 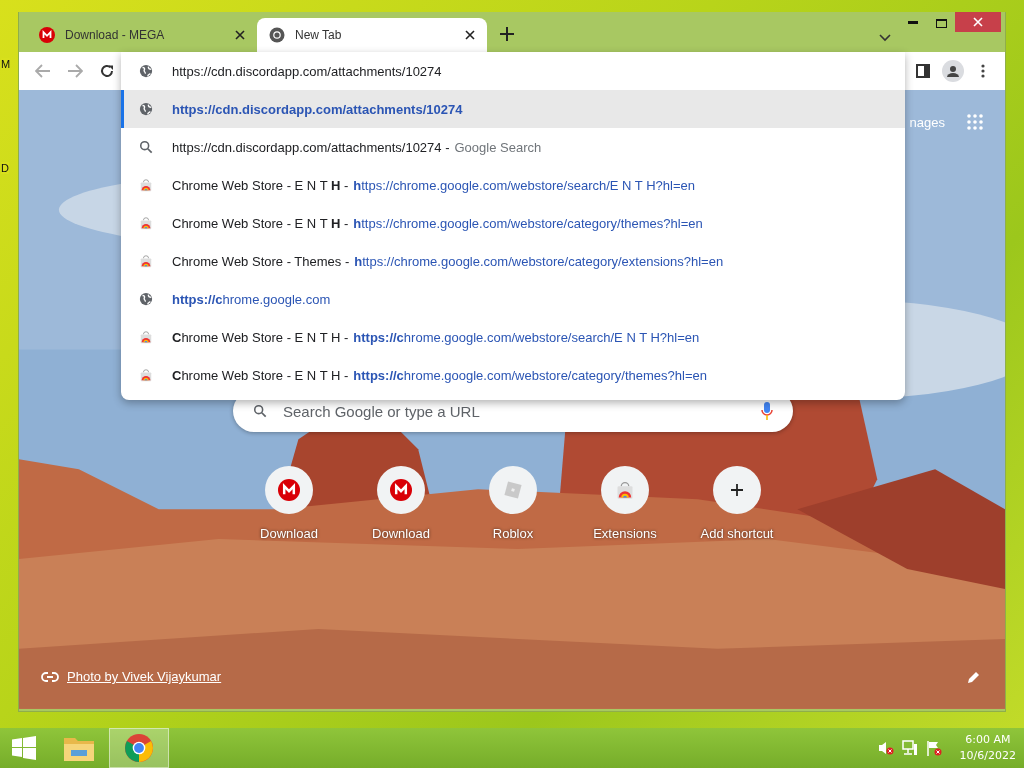 I want to click on taskbar-app, so click(x=139, y=748).